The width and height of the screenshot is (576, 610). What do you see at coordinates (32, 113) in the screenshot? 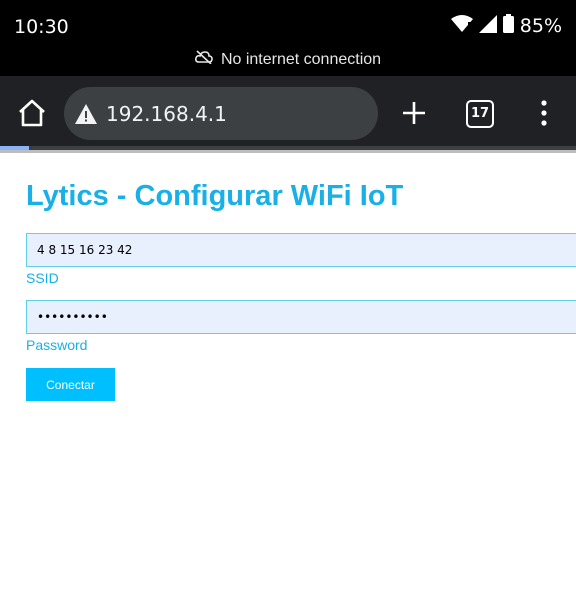
I see `home-icon` at bounding box center [32, 113].